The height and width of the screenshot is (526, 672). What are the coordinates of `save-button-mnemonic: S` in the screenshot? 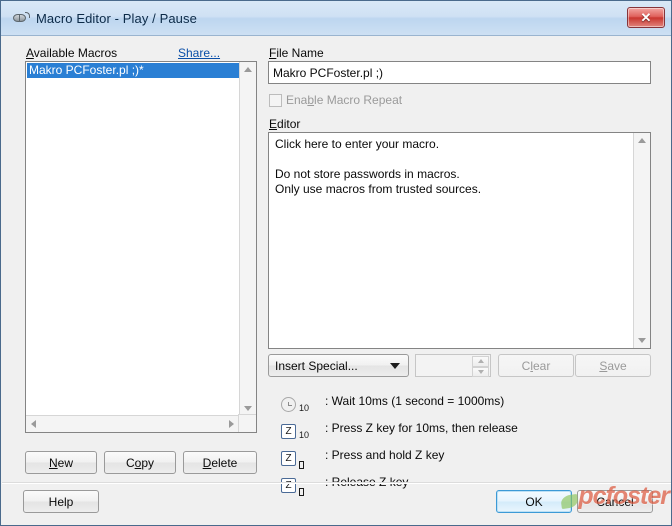 It's located at (603, 365).